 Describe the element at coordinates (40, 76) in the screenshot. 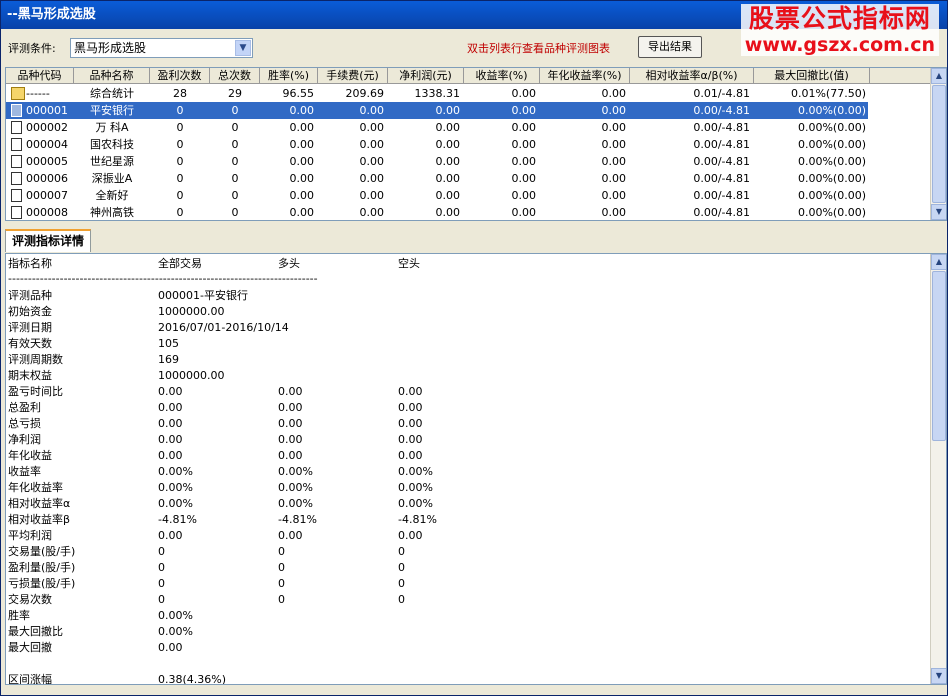

I see `column-header: 品种代码` at that location.